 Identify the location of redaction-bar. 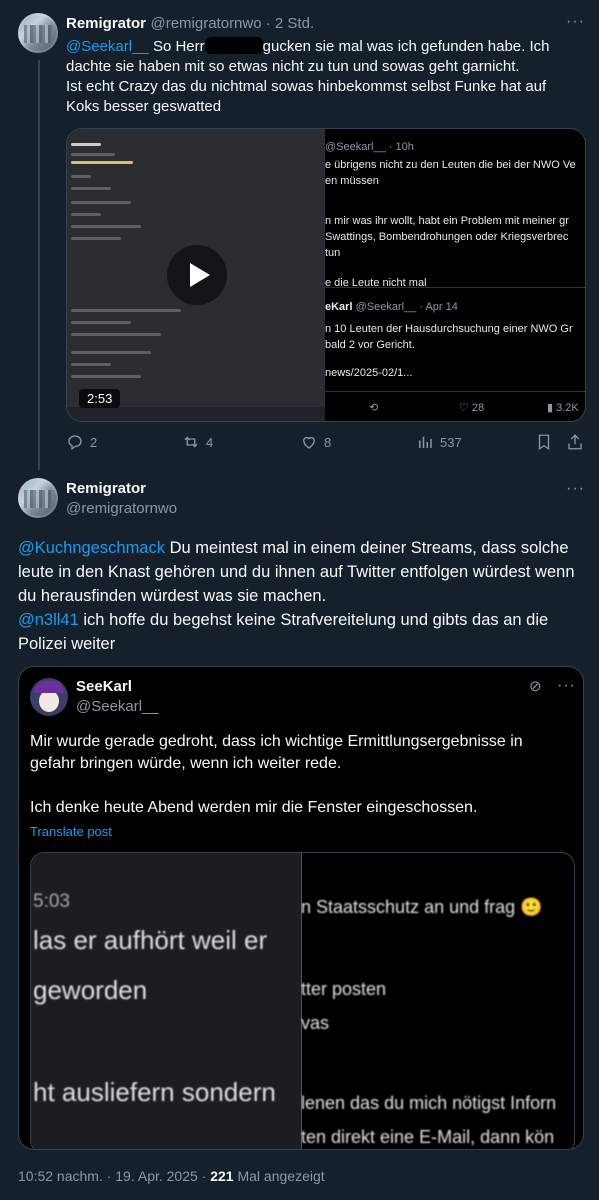
(233, 45).